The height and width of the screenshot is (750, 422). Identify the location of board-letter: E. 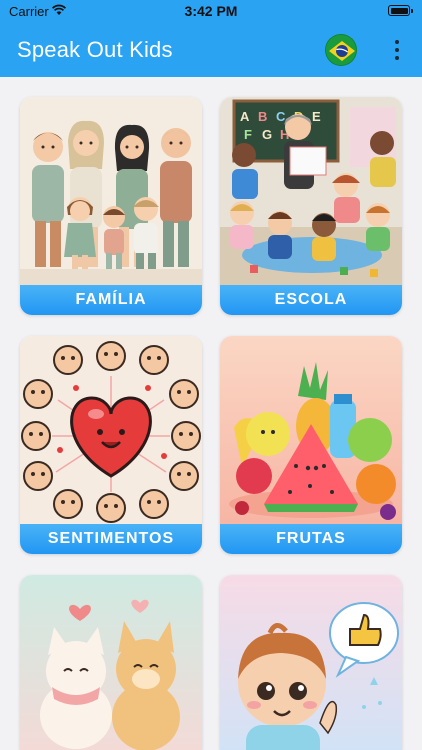
(316, 116).